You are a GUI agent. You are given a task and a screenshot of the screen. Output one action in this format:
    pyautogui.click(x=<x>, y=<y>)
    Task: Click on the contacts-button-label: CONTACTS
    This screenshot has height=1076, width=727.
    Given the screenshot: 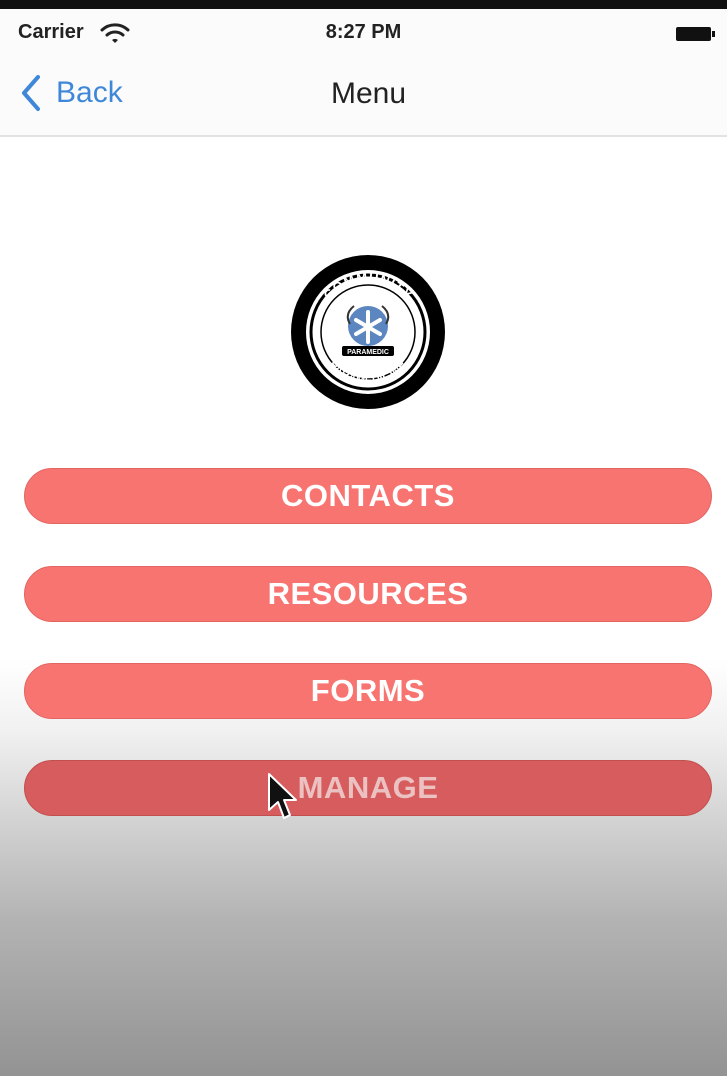 What is the action you would take?
    pyautogui.click(x=368, y=495)
    